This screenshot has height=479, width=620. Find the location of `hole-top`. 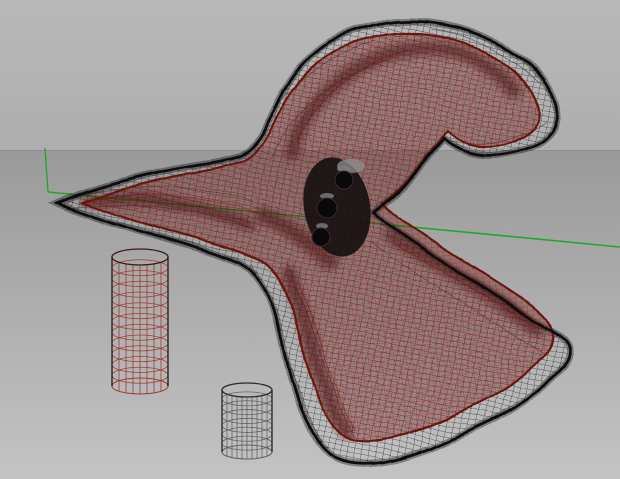

hole-top is located at coordinates (344, 180).